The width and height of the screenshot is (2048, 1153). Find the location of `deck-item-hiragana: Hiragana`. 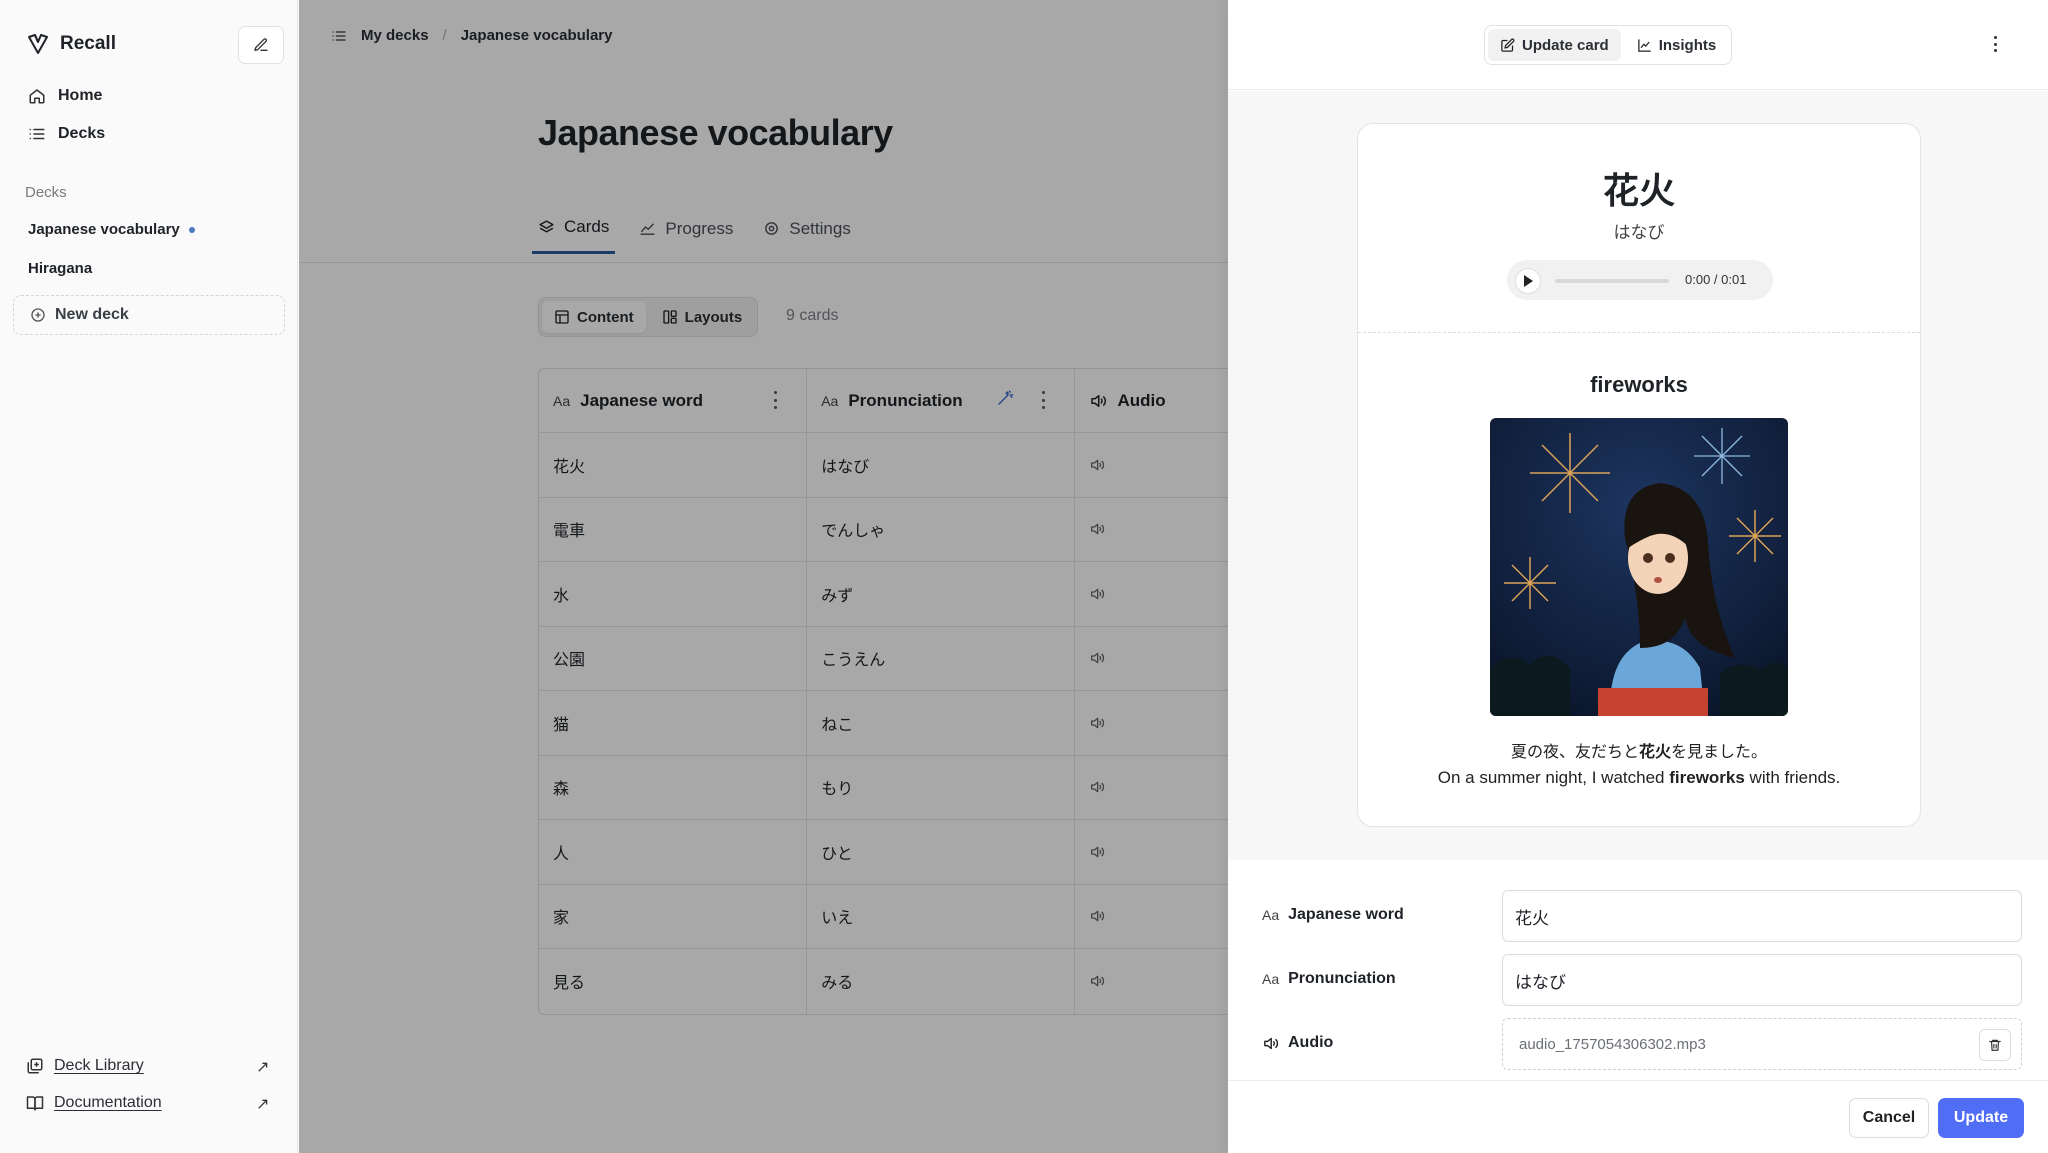

deck-item-hiragana: Hiragana is located at coordinates (60, 268).